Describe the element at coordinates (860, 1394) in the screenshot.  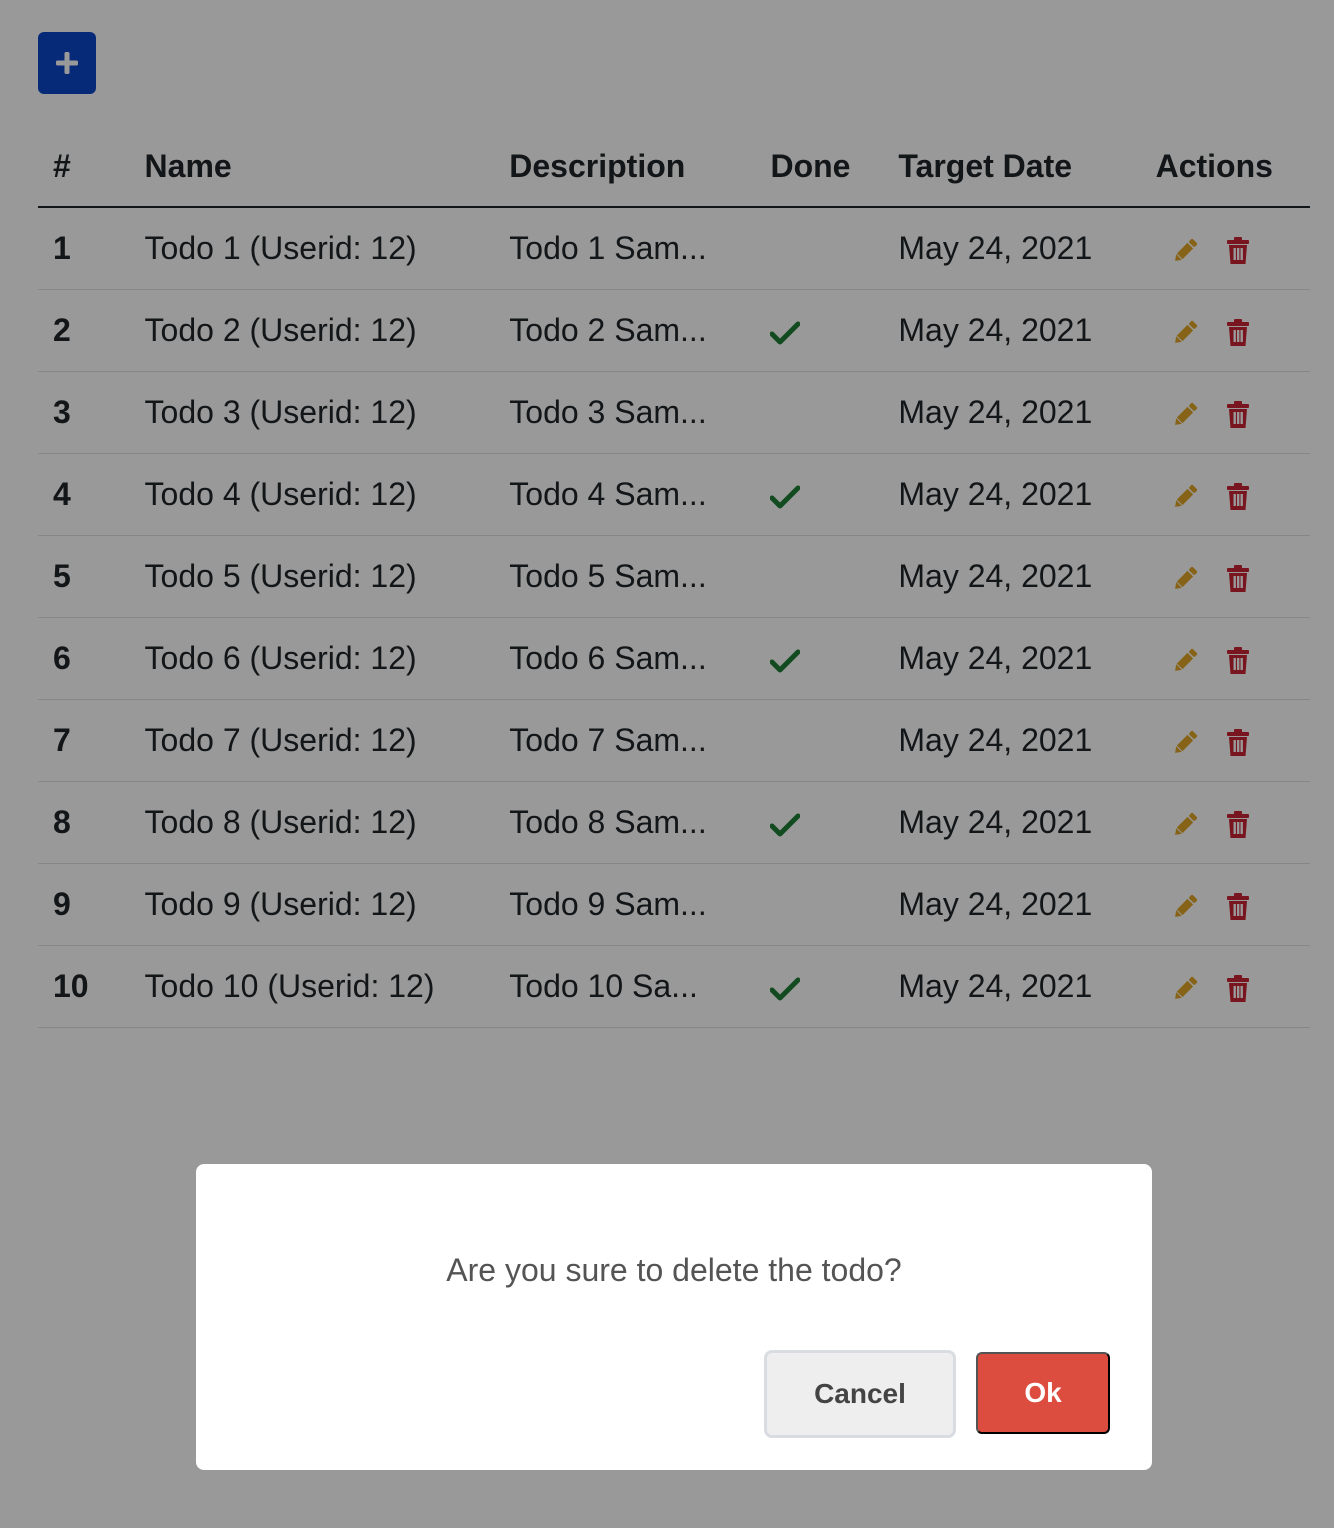
I see `cancel-button: Cancel` at that location.